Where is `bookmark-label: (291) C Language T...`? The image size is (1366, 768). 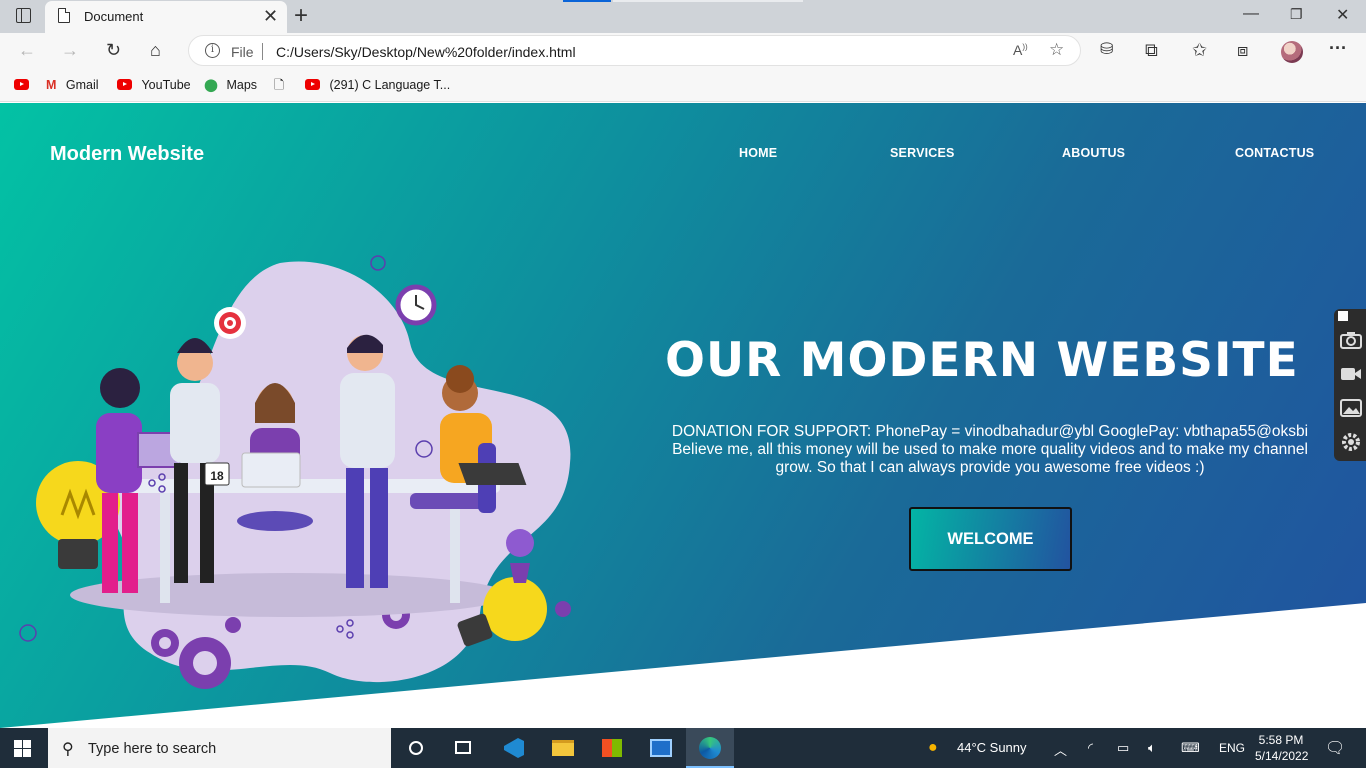
bookmark-label: (291) C Language T... is located at coordinates (390, 85).